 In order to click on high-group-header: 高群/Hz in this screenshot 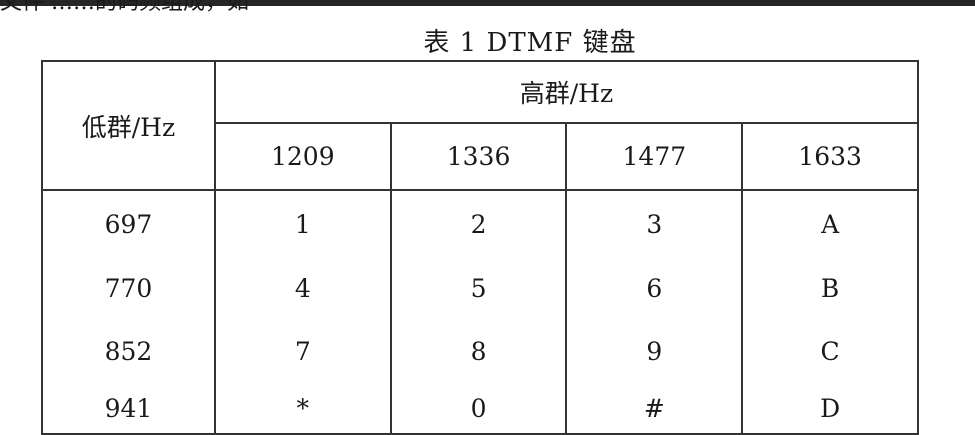, I will do `click(566, 92)`.